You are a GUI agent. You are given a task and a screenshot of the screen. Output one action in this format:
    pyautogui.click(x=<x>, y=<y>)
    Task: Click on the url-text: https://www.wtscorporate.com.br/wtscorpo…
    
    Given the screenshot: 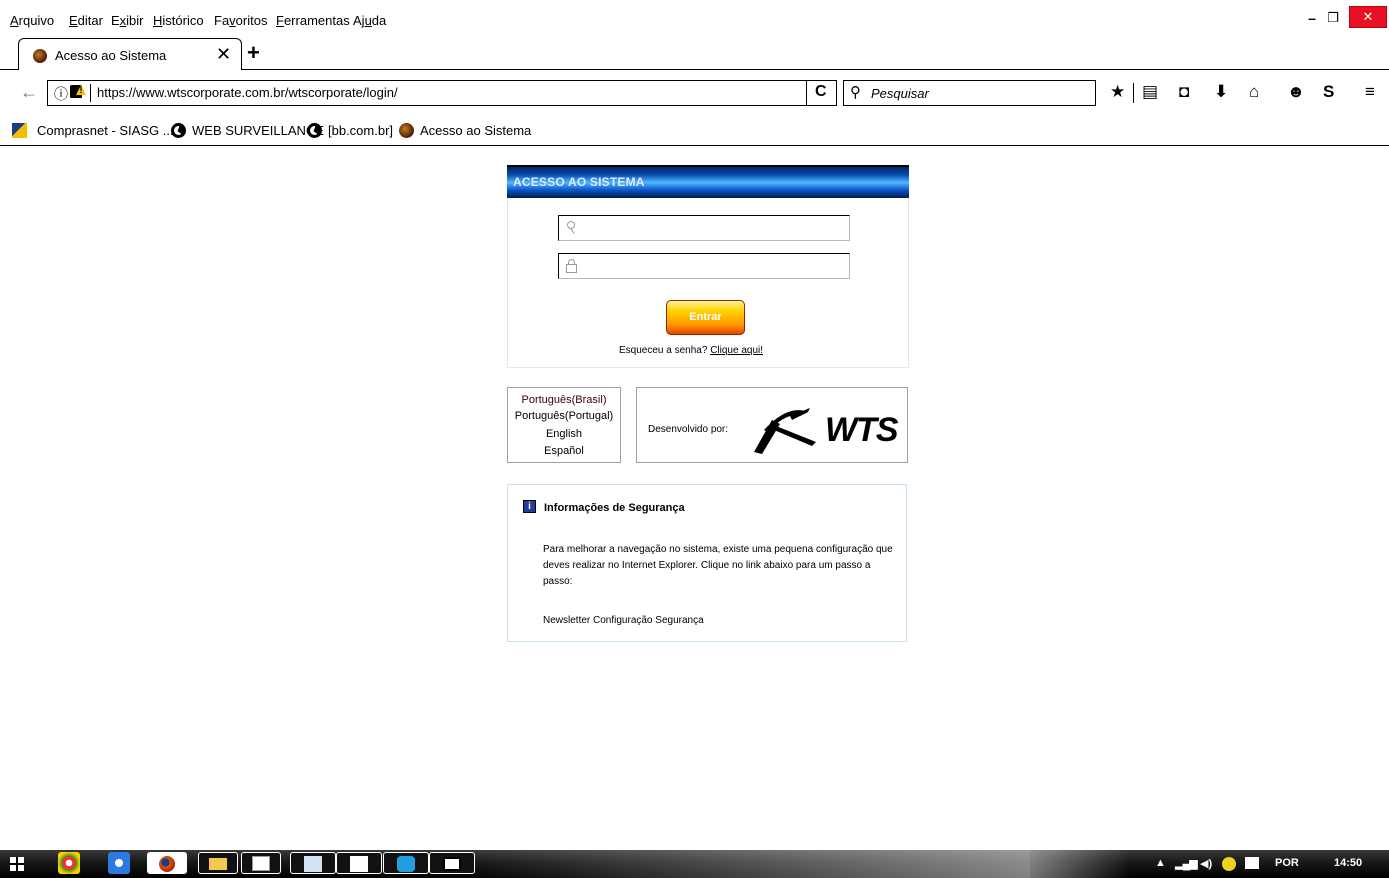 What is the action you would take?
    pyautogui.click(x=247, y=92)
    